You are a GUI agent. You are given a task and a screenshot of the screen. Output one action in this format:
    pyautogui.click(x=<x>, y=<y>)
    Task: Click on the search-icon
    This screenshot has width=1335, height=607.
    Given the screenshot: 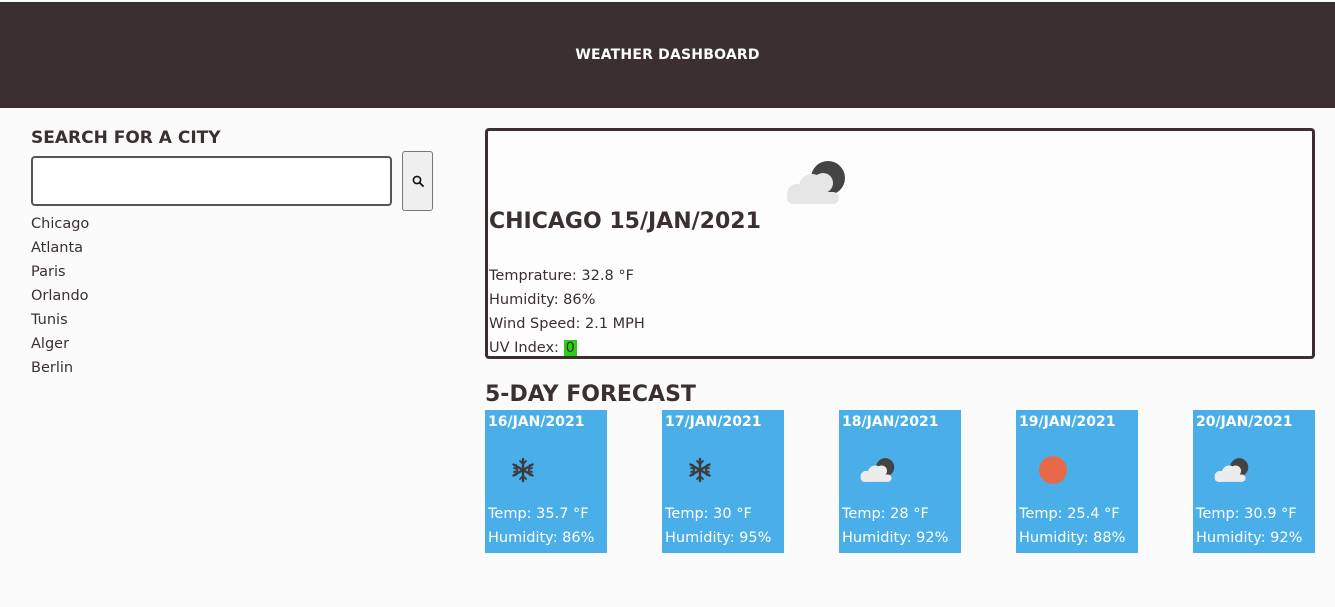 What is the action you would take?
    pyautogui.click(x=418, y=181)
    